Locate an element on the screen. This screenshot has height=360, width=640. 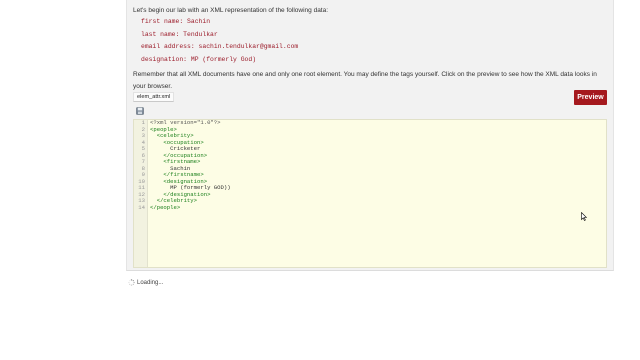
field-first-name: first name: Sachin is located at coordinates (176, 21).